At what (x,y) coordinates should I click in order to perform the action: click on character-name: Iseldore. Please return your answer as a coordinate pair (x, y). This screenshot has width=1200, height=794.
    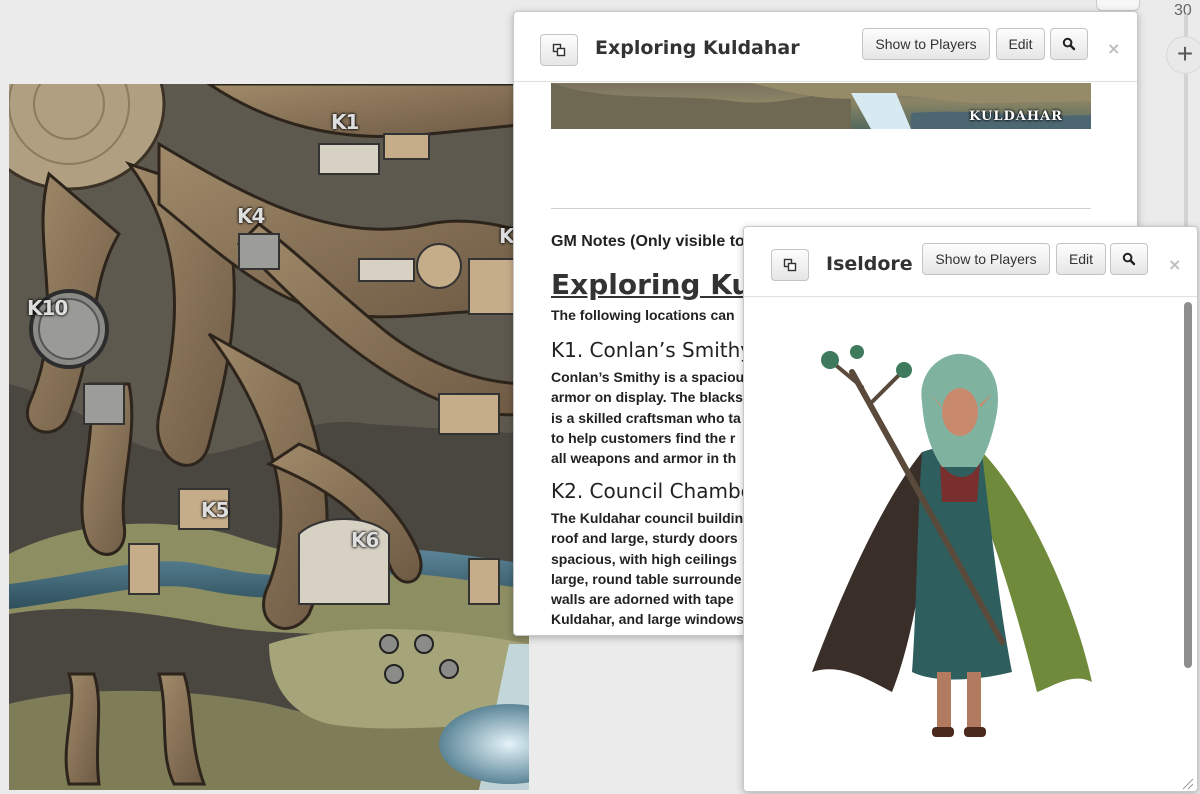
    Looking at the image, I should click on (869, 264).